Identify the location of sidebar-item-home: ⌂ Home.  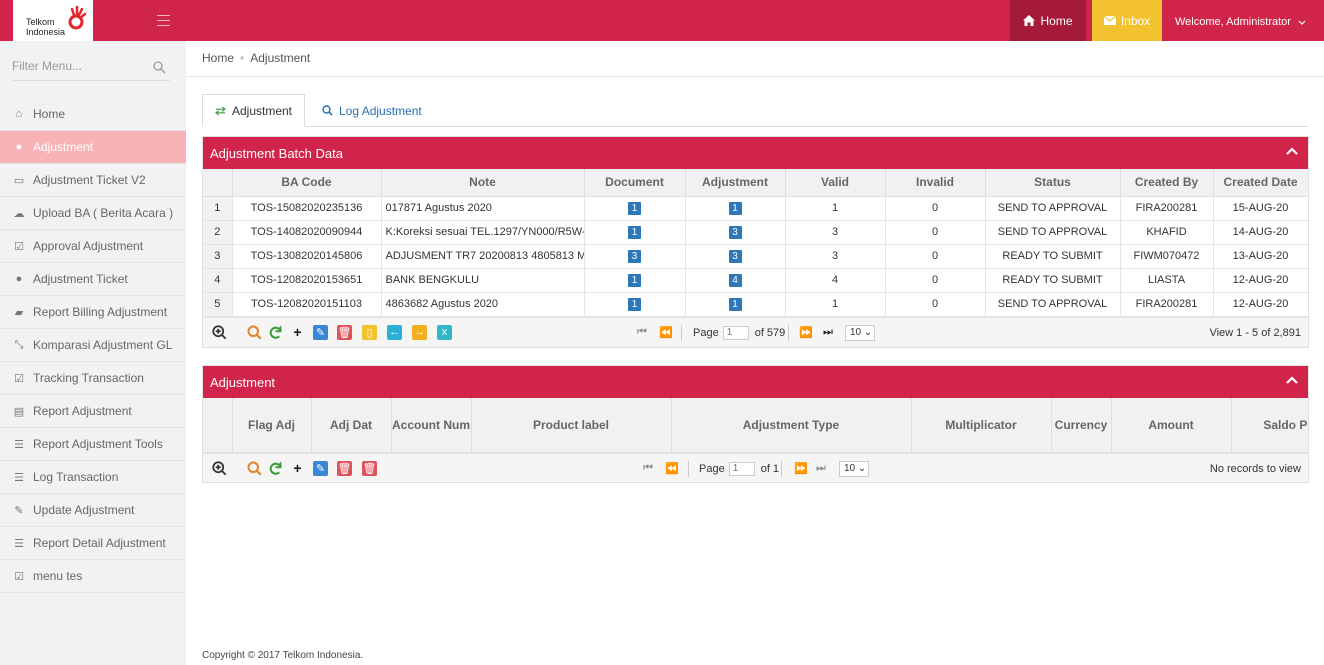
(93, 114).